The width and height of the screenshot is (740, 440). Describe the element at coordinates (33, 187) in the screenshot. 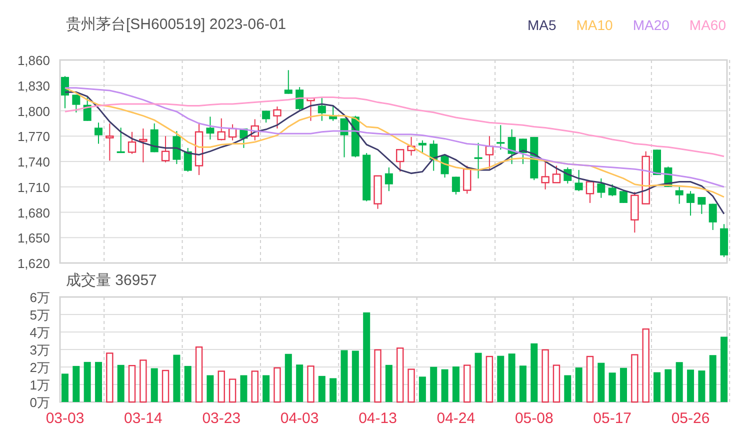

I see `y-axis-label: 1,710` at that location.